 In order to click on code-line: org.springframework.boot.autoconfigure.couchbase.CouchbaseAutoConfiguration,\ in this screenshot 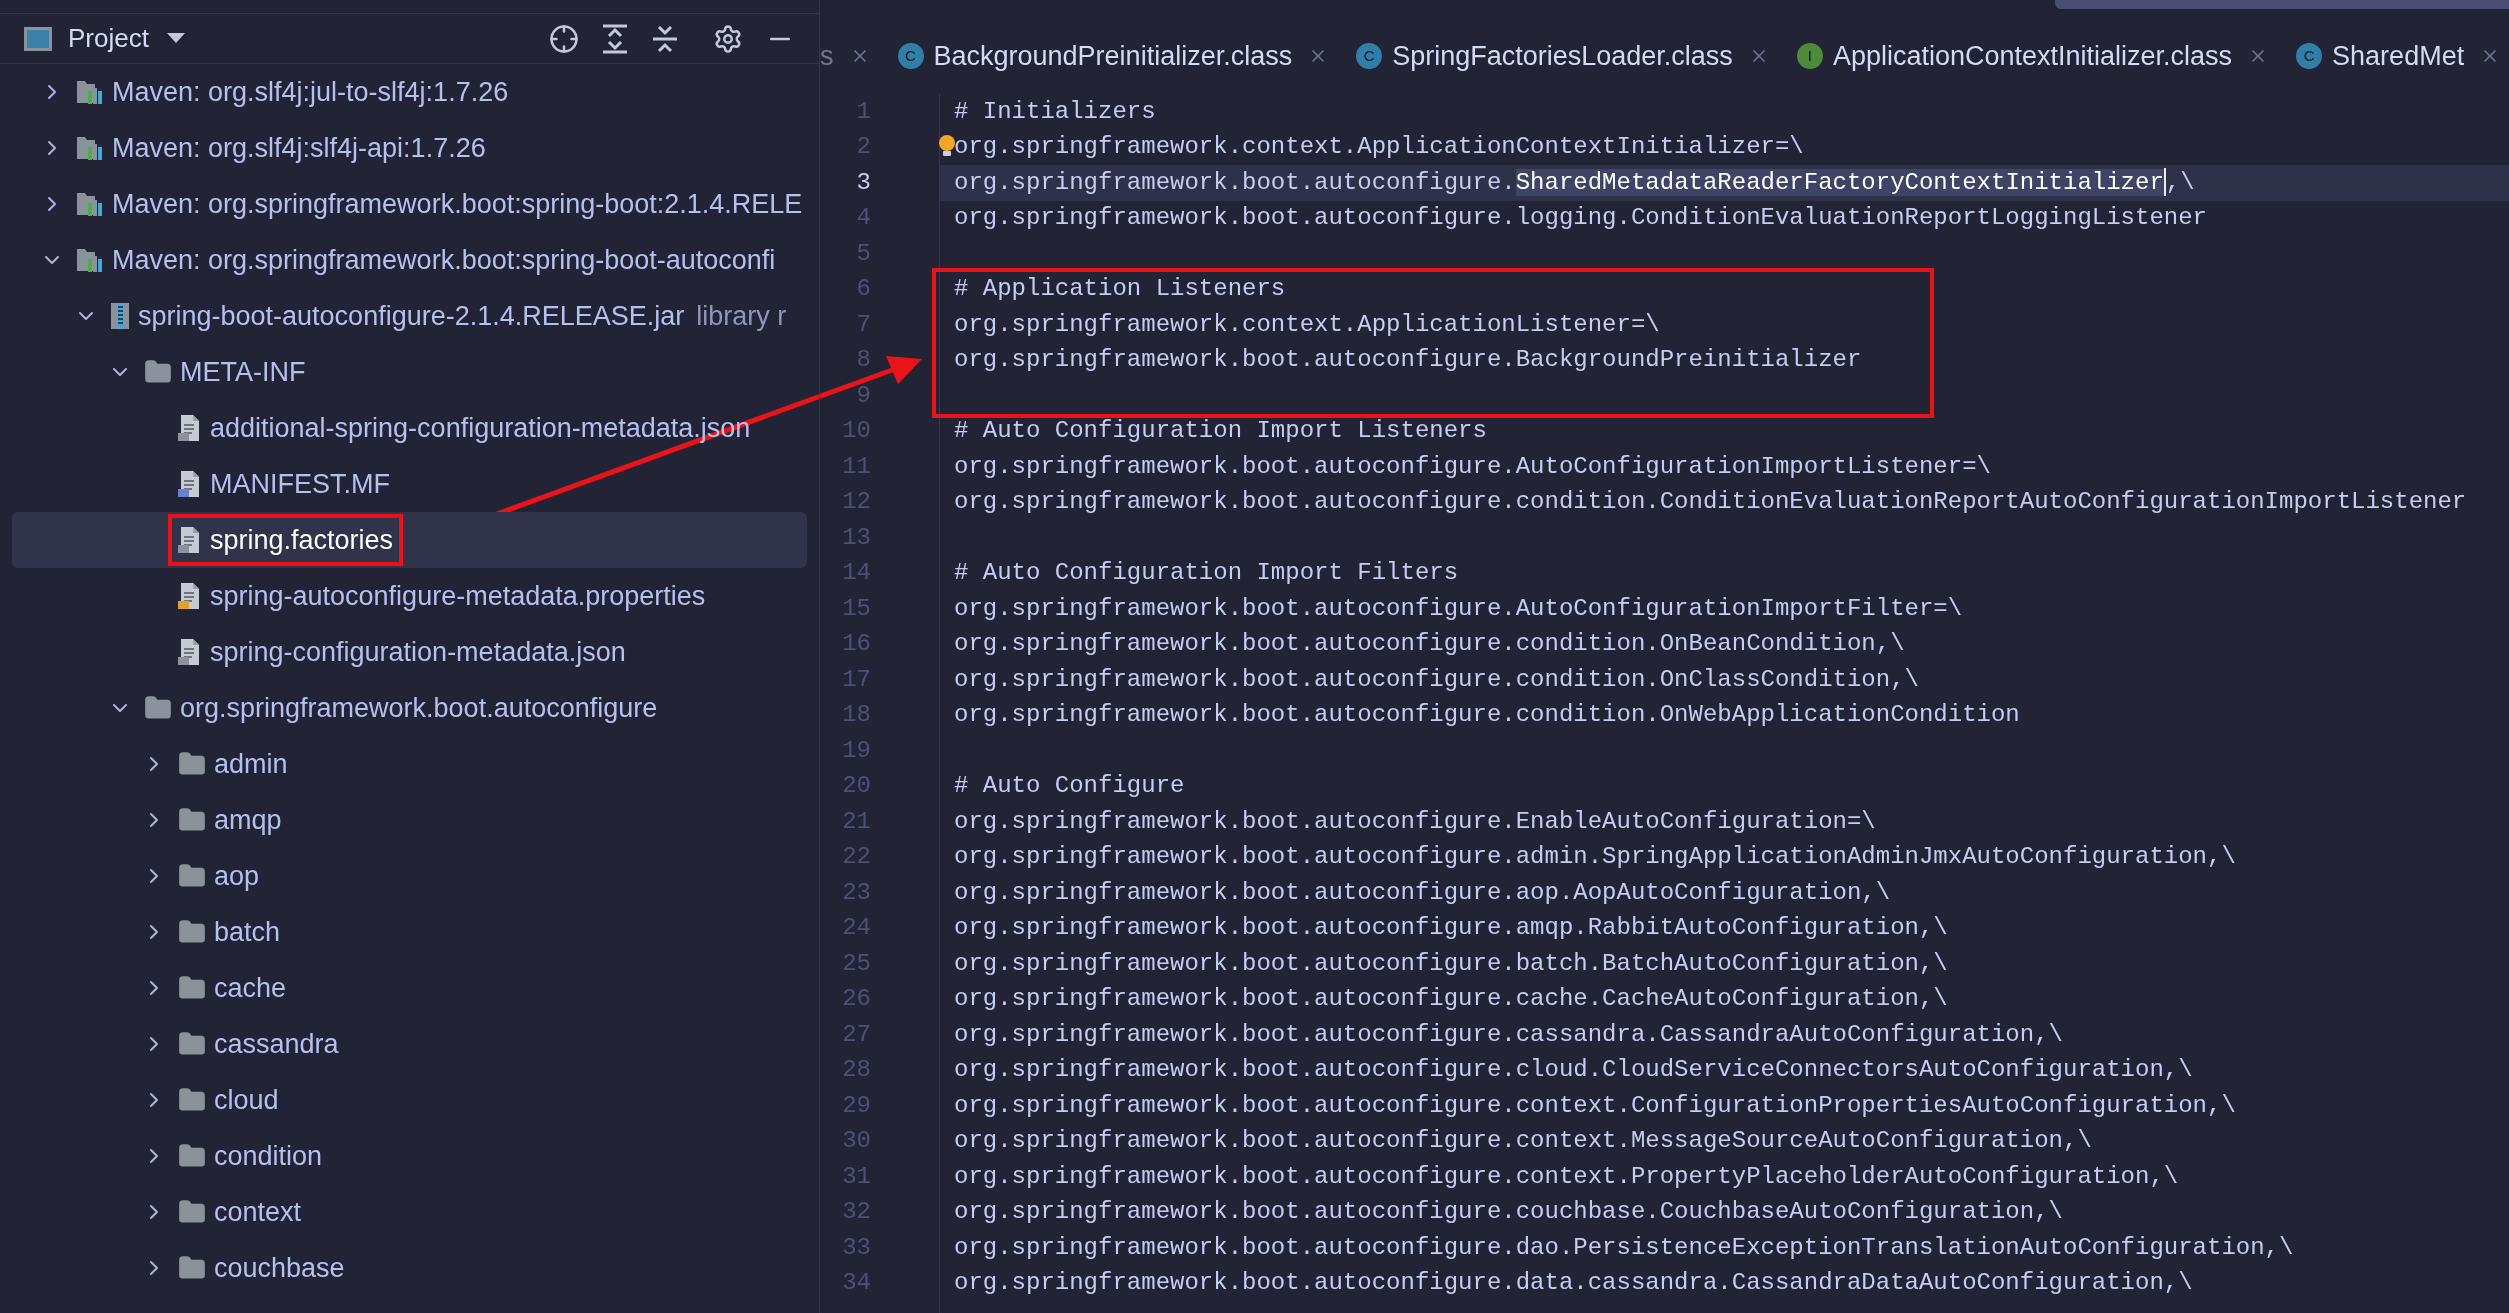, I will do `click(1508, 1212)`.